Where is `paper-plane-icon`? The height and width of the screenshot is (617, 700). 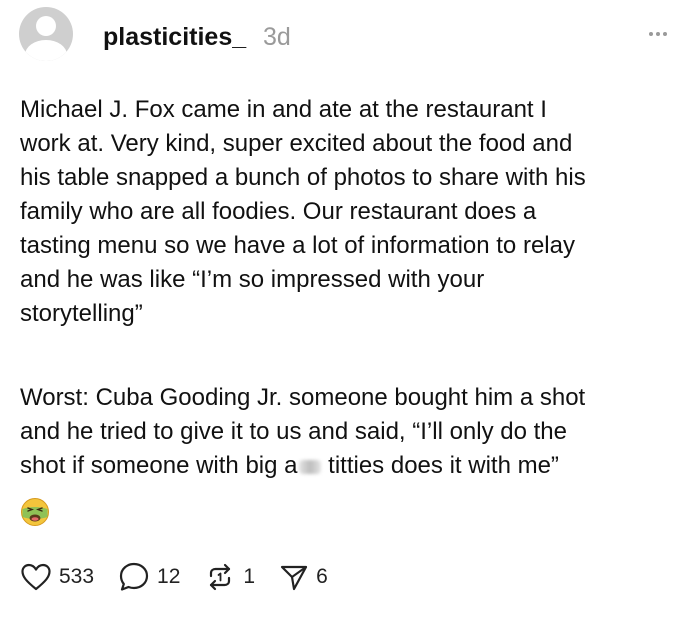 paper-plane-icon is located at coordinates (294, 578).